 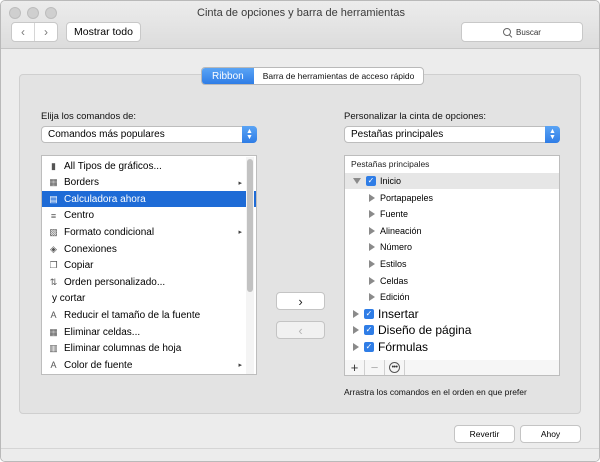 I want to click on borders-icon: ▦, so click(x=53, y=182).